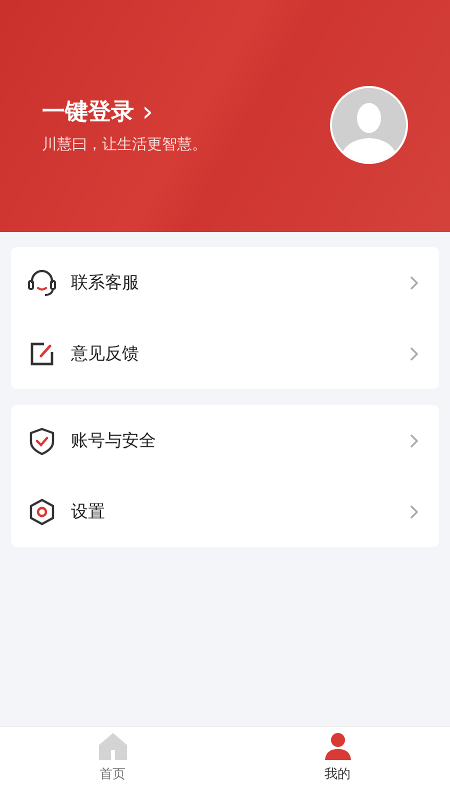  Describe the element at coordinates (88, 111) in the screenshot. I see `login-link: 一键登录` at that location.